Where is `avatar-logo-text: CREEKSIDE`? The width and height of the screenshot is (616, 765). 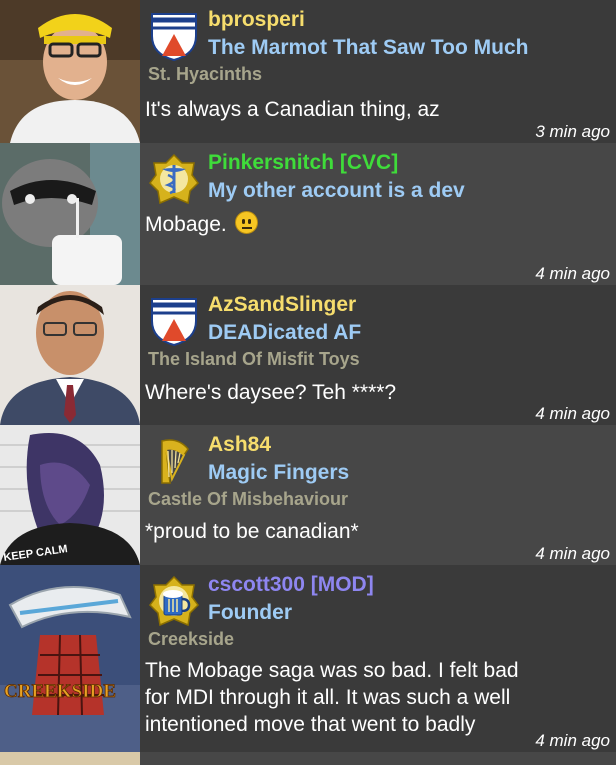 avatar-logo-text: CREEKSIDE is located at coordinates (60, 691).